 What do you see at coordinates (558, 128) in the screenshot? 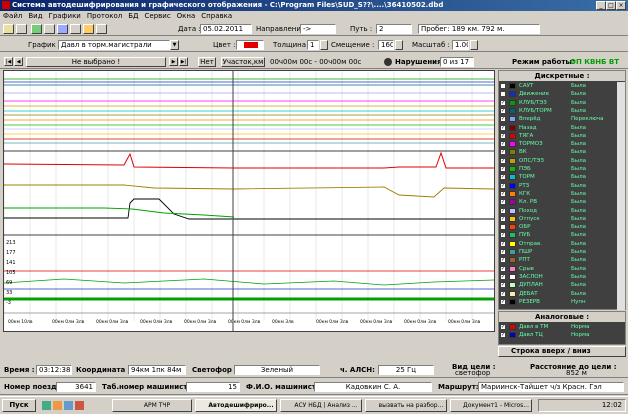
I see `list-item: ✓ Назад Была` at bounding box center [558, 128].